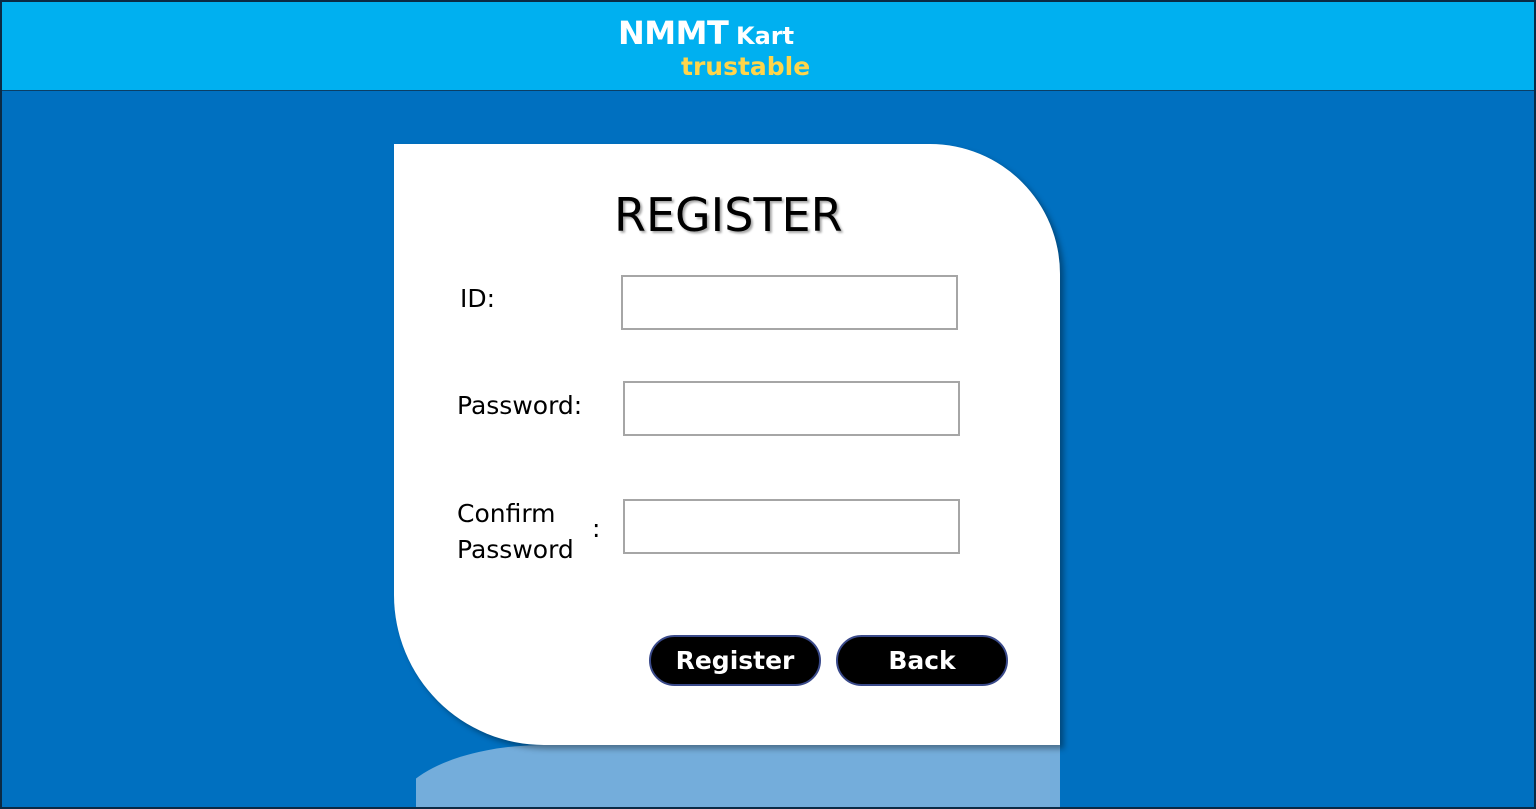  I want to click on brand-name: NMMT, so click(673, 33).